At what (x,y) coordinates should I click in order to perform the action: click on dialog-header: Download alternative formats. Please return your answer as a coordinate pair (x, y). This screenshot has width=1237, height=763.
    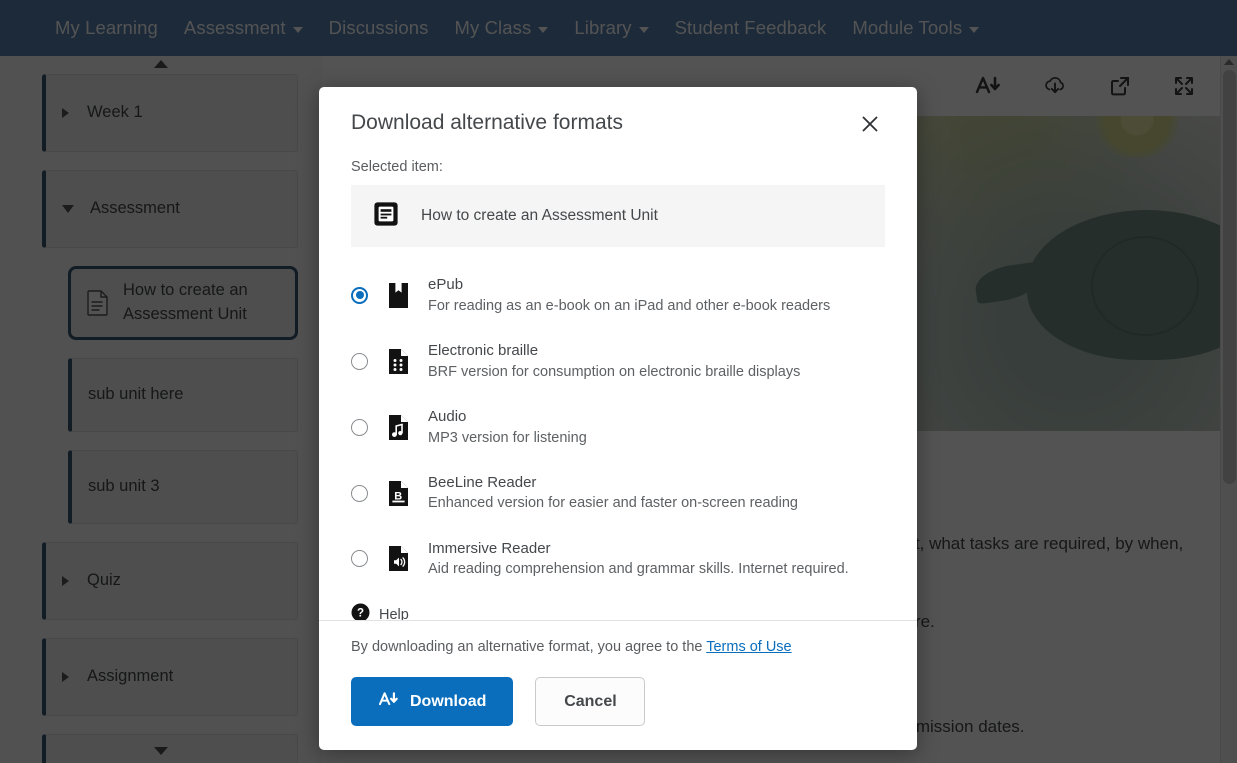
    Looking at the image, I should click on (618, 113).